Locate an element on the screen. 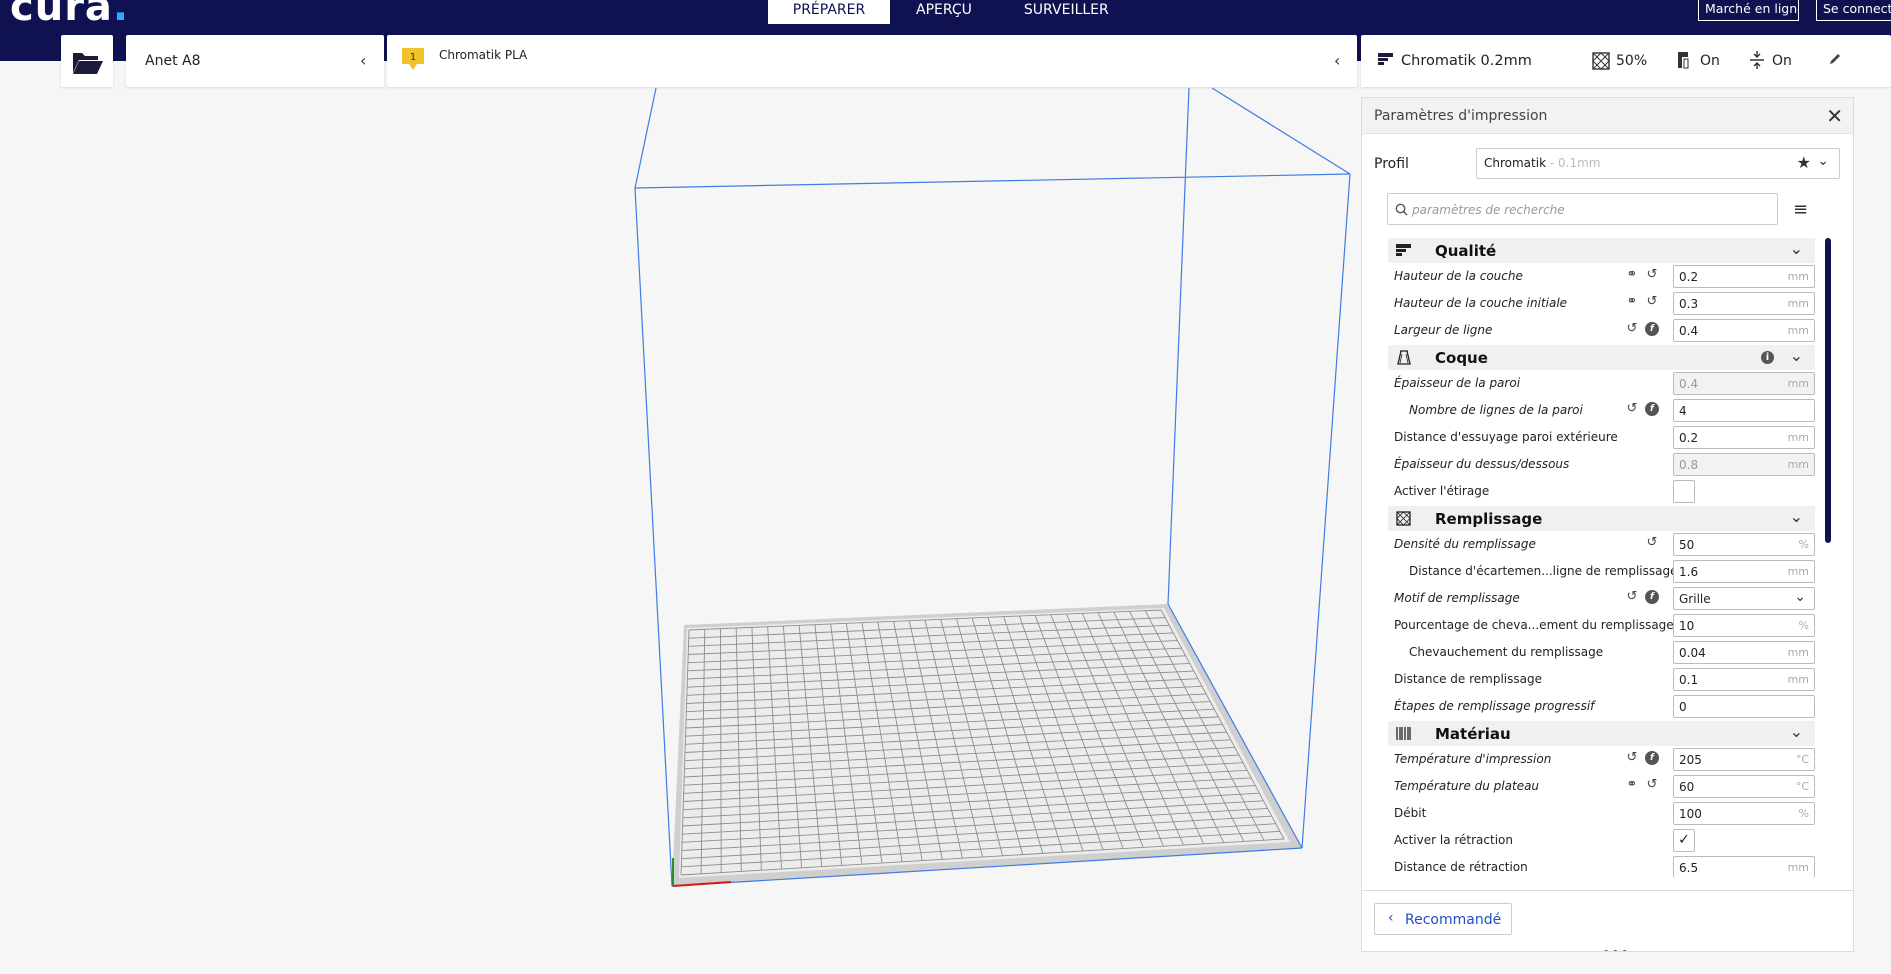  recommended-mode-button: ‹ Recommandé is located at coordinates (1443, 919).